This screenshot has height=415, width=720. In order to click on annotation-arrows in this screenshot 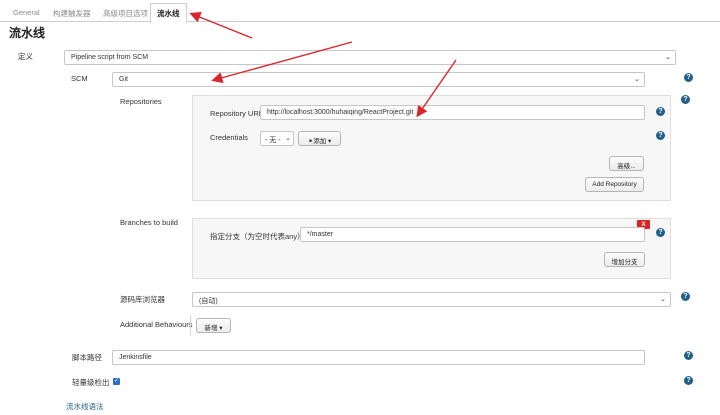, I will do `click(323, 64)`.